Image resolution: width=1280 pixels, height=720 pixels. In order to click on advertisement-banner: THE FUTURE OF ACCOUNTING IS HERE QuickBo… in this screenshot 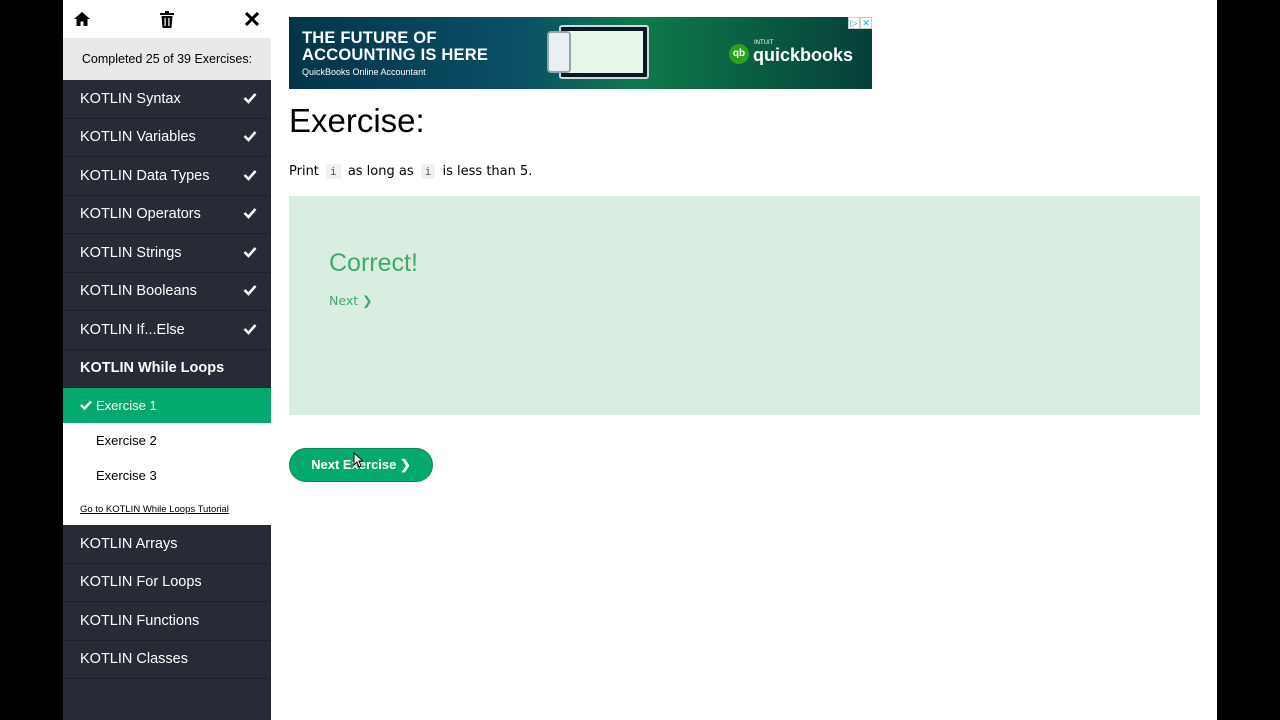, I will do `click(580, 53)`.